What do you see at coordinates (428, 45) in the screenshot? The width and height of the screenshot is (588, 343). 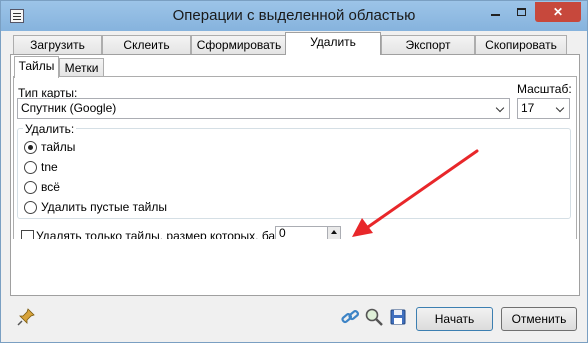 I see `tab-export: Экспорт` at bounding box center [428, 45].